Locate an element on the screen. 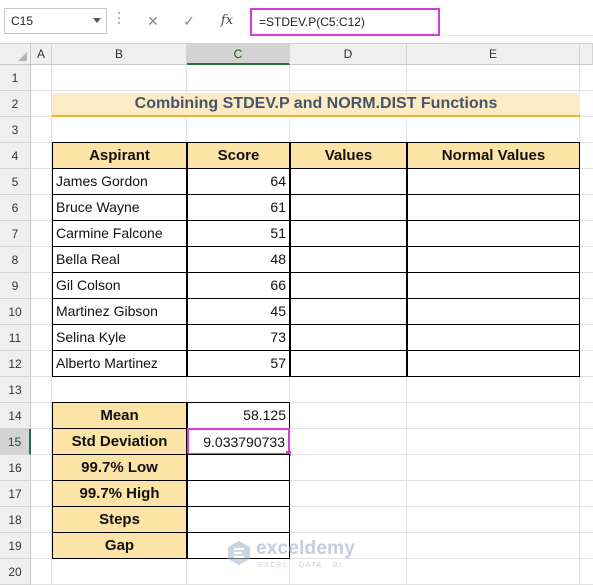 This screenshot has height=585, width=593. name-box-value: C15 is located at coordinates (22, 21).